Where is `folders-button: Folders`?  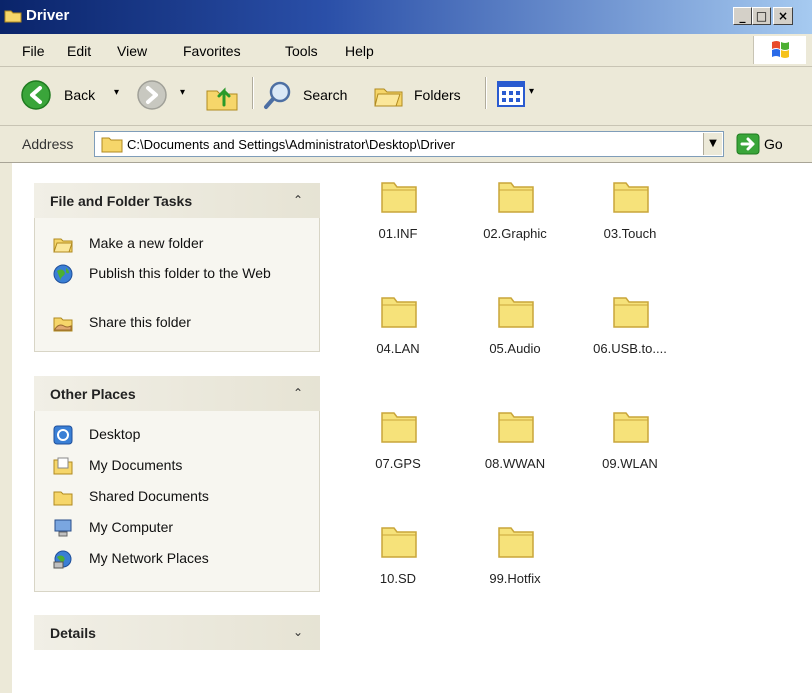 folders-button: Folders is located at coordinates (424, 95).